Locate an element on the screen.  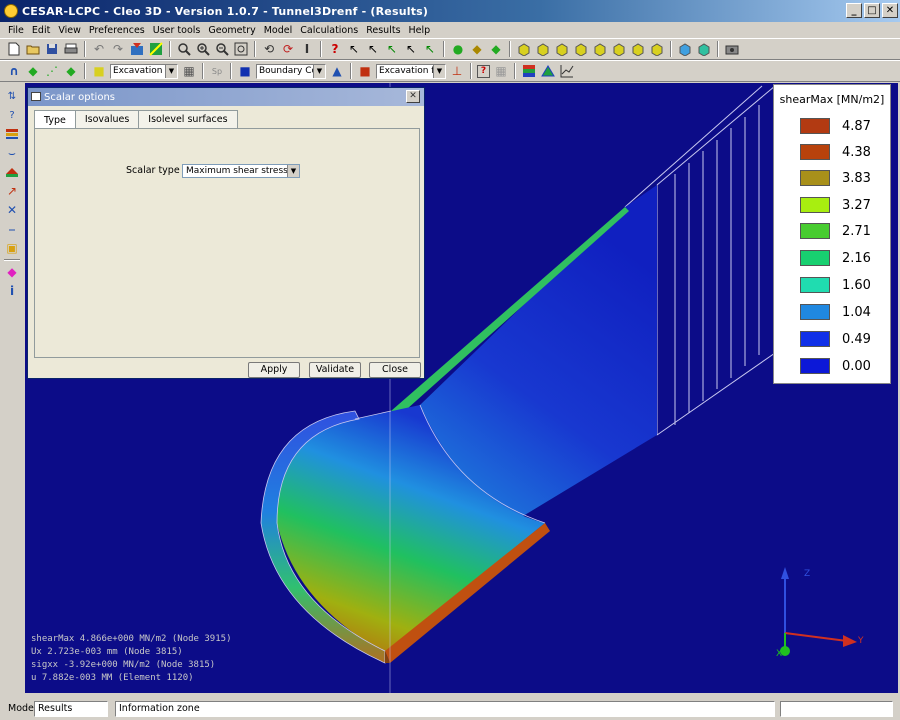
cube-view-6-icon is located at coordinates (619, 49).